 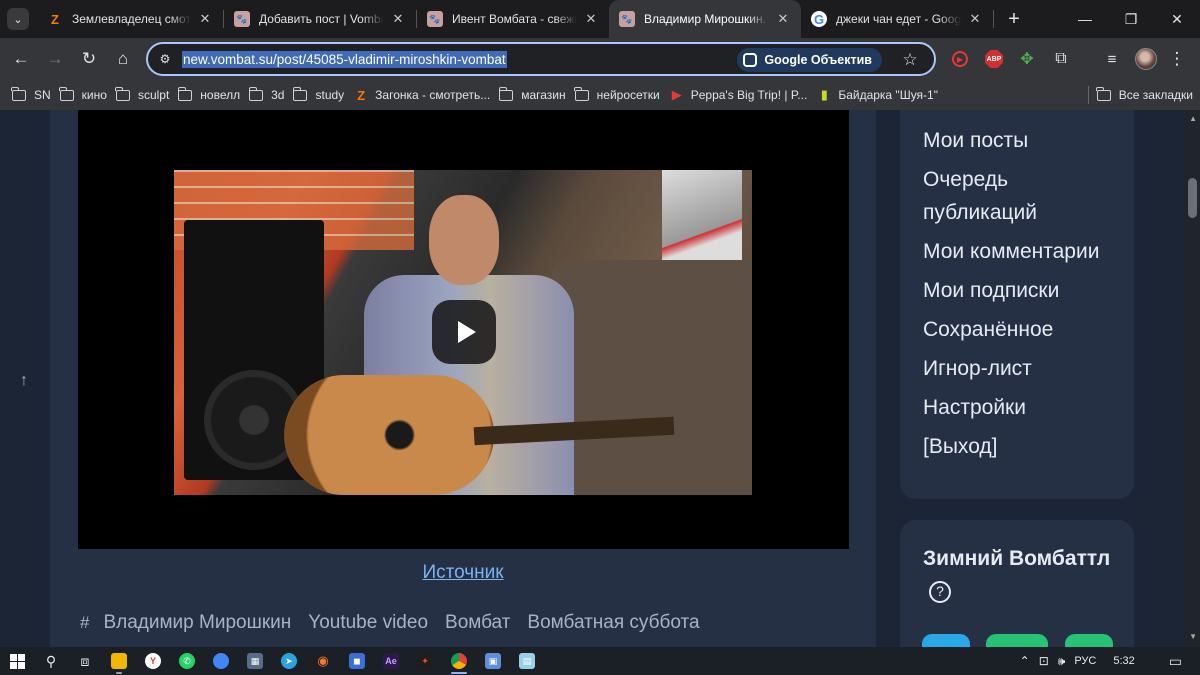 I want to click on google-favicon-icon: G, so click(x=819, y=19).